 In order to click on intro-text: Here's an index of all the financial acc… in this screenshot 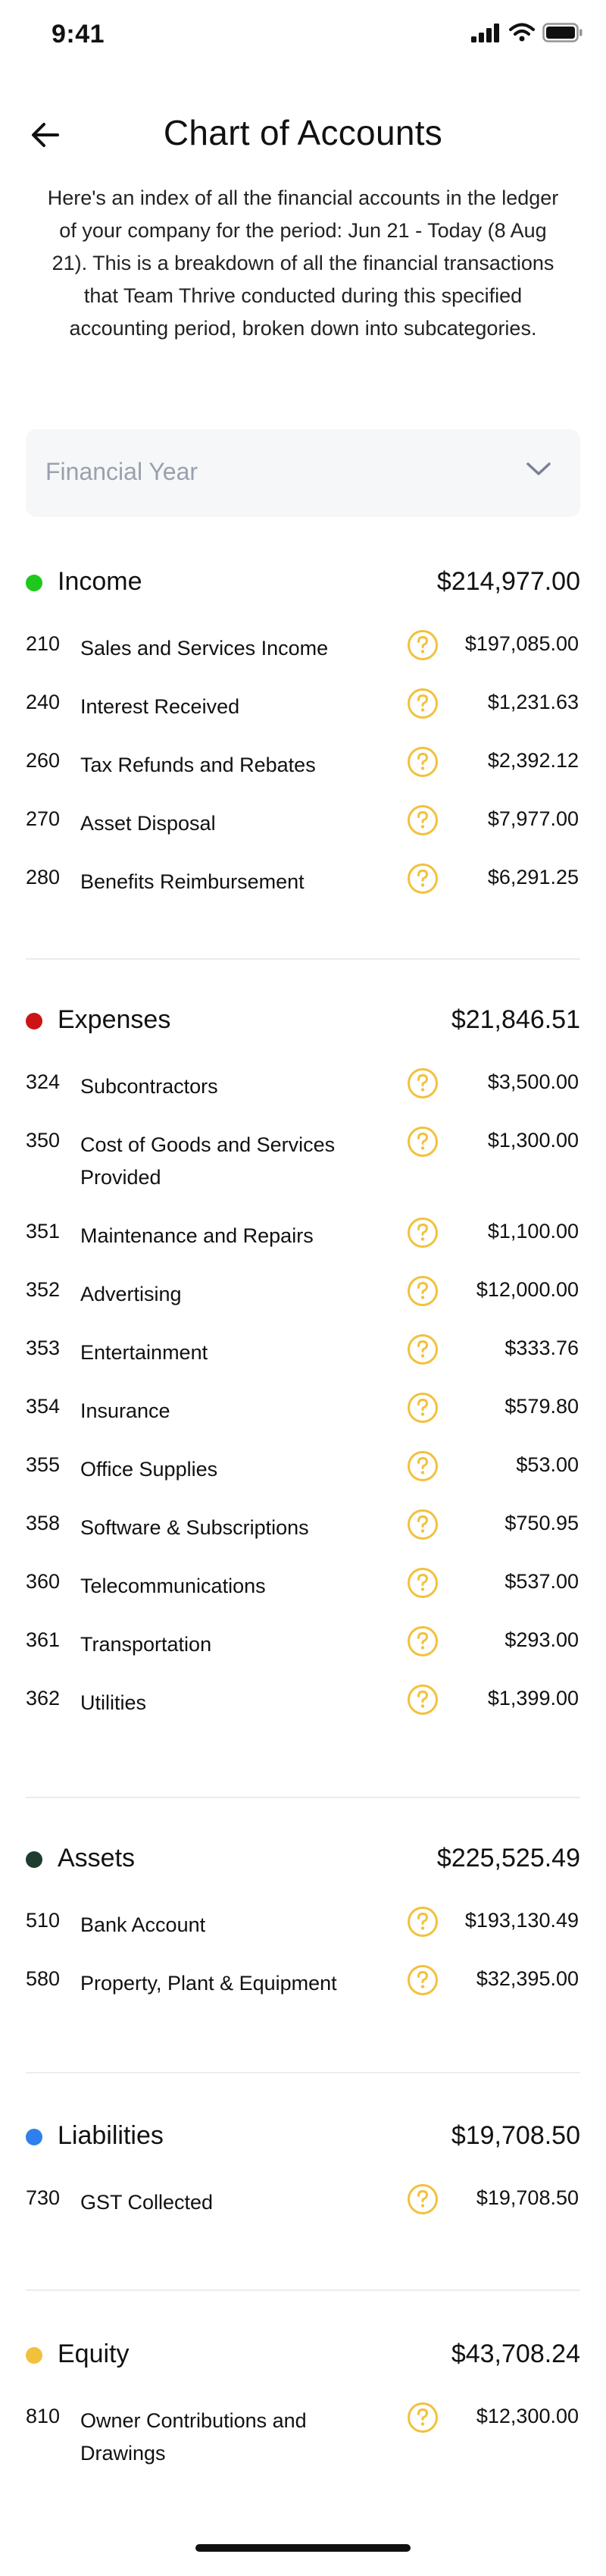, I will do `click(303, 263)`.